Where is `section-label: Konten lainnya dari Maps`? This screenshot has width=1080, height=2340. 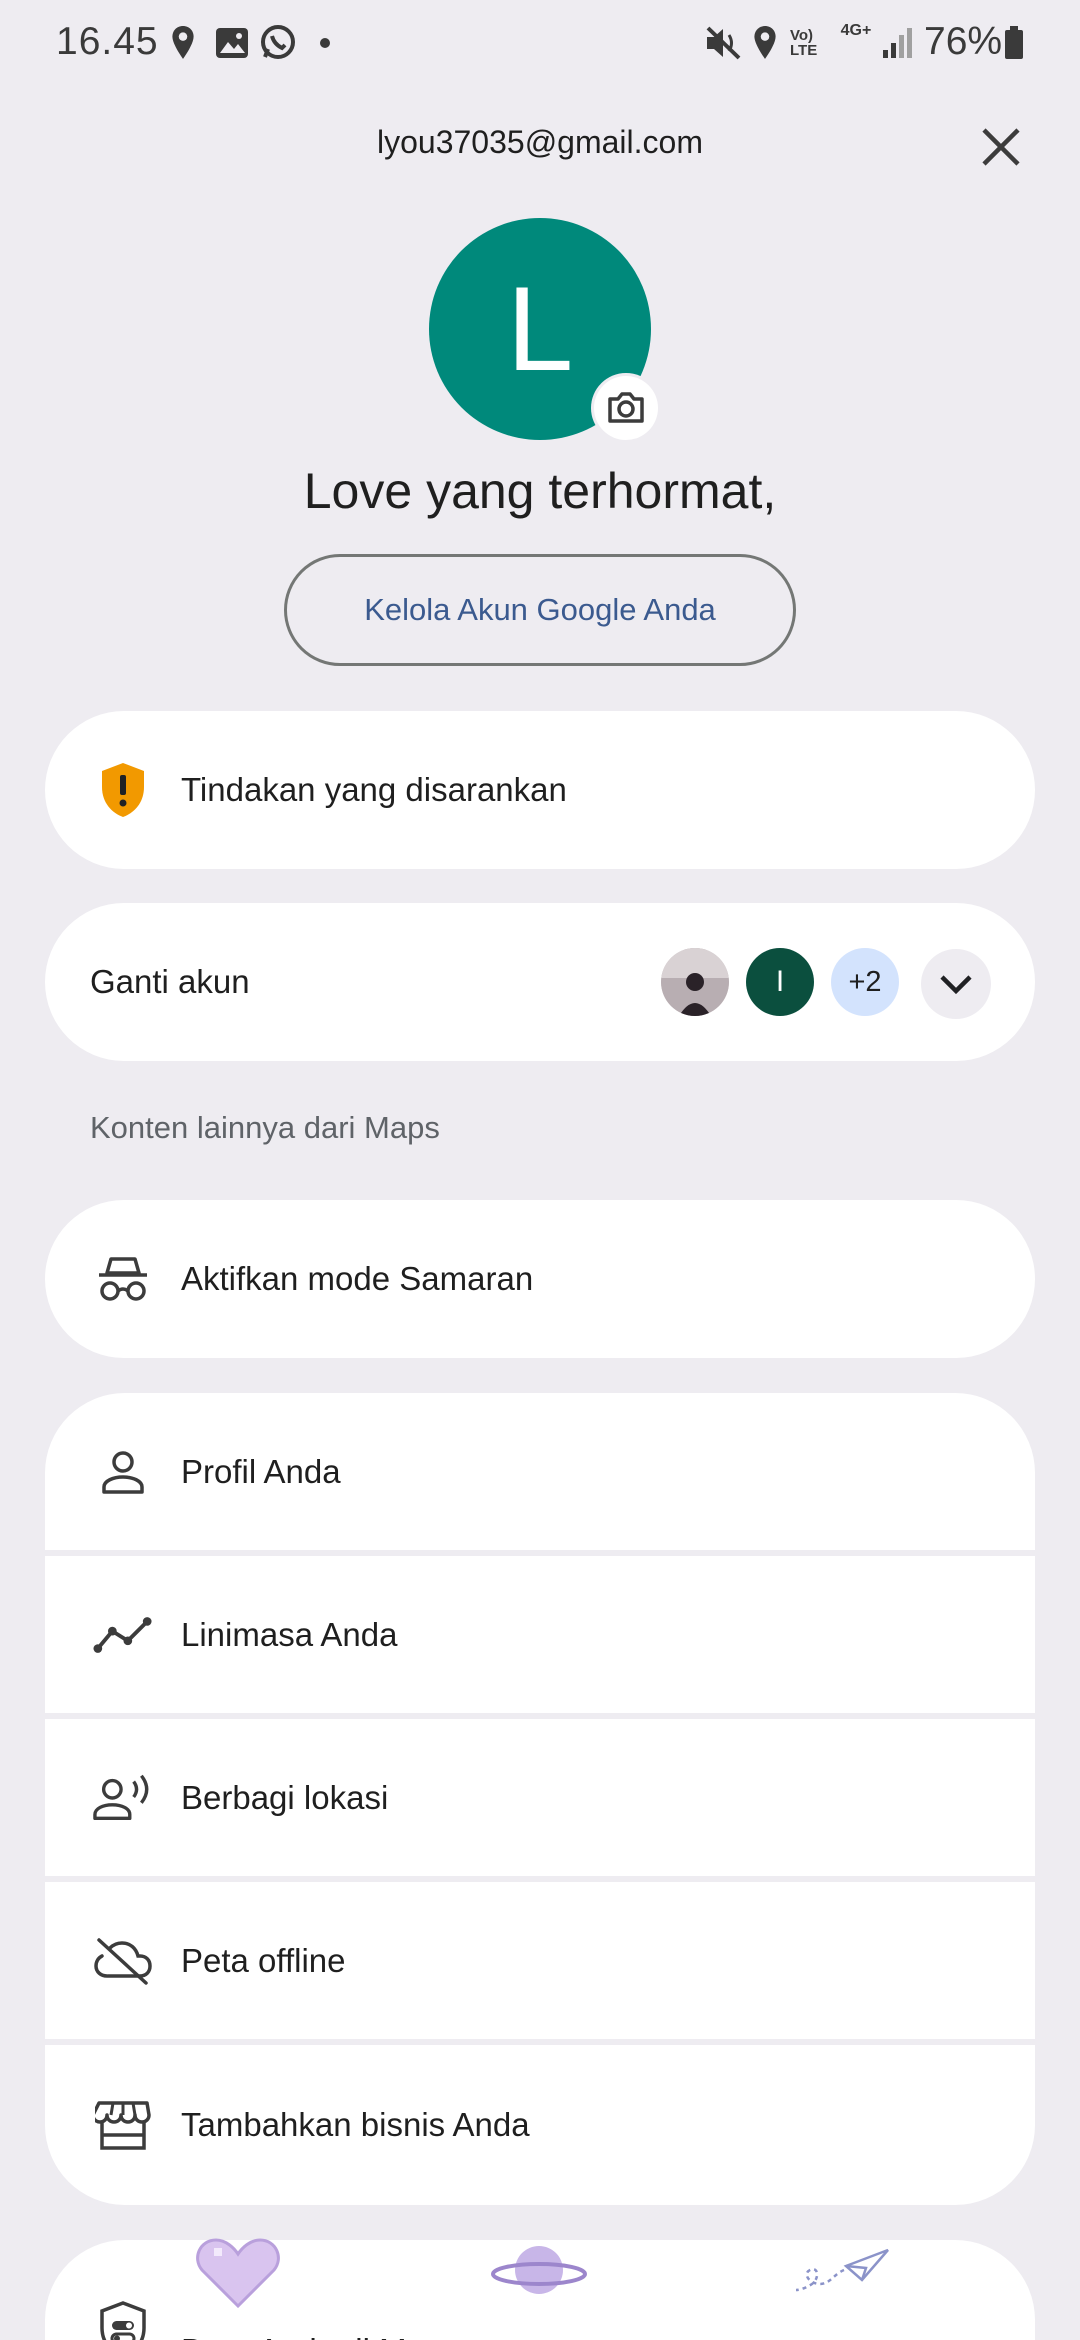
section-label: Konten lainnya dari Maps is located at coordinates (265, 1127).